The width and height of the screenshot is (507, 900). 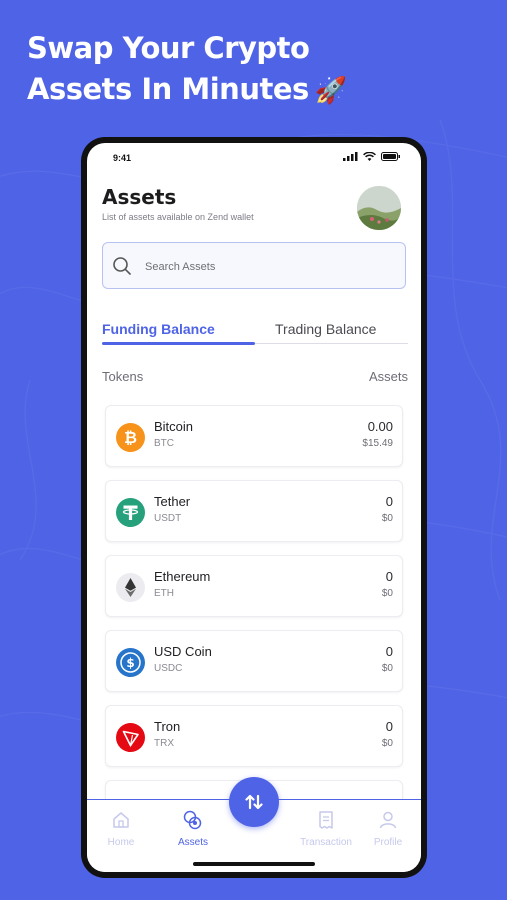 What do you see at coordinates (130, 587) in the screenshot?
I see `ethereum-icon` at bounding box center [130, 587].